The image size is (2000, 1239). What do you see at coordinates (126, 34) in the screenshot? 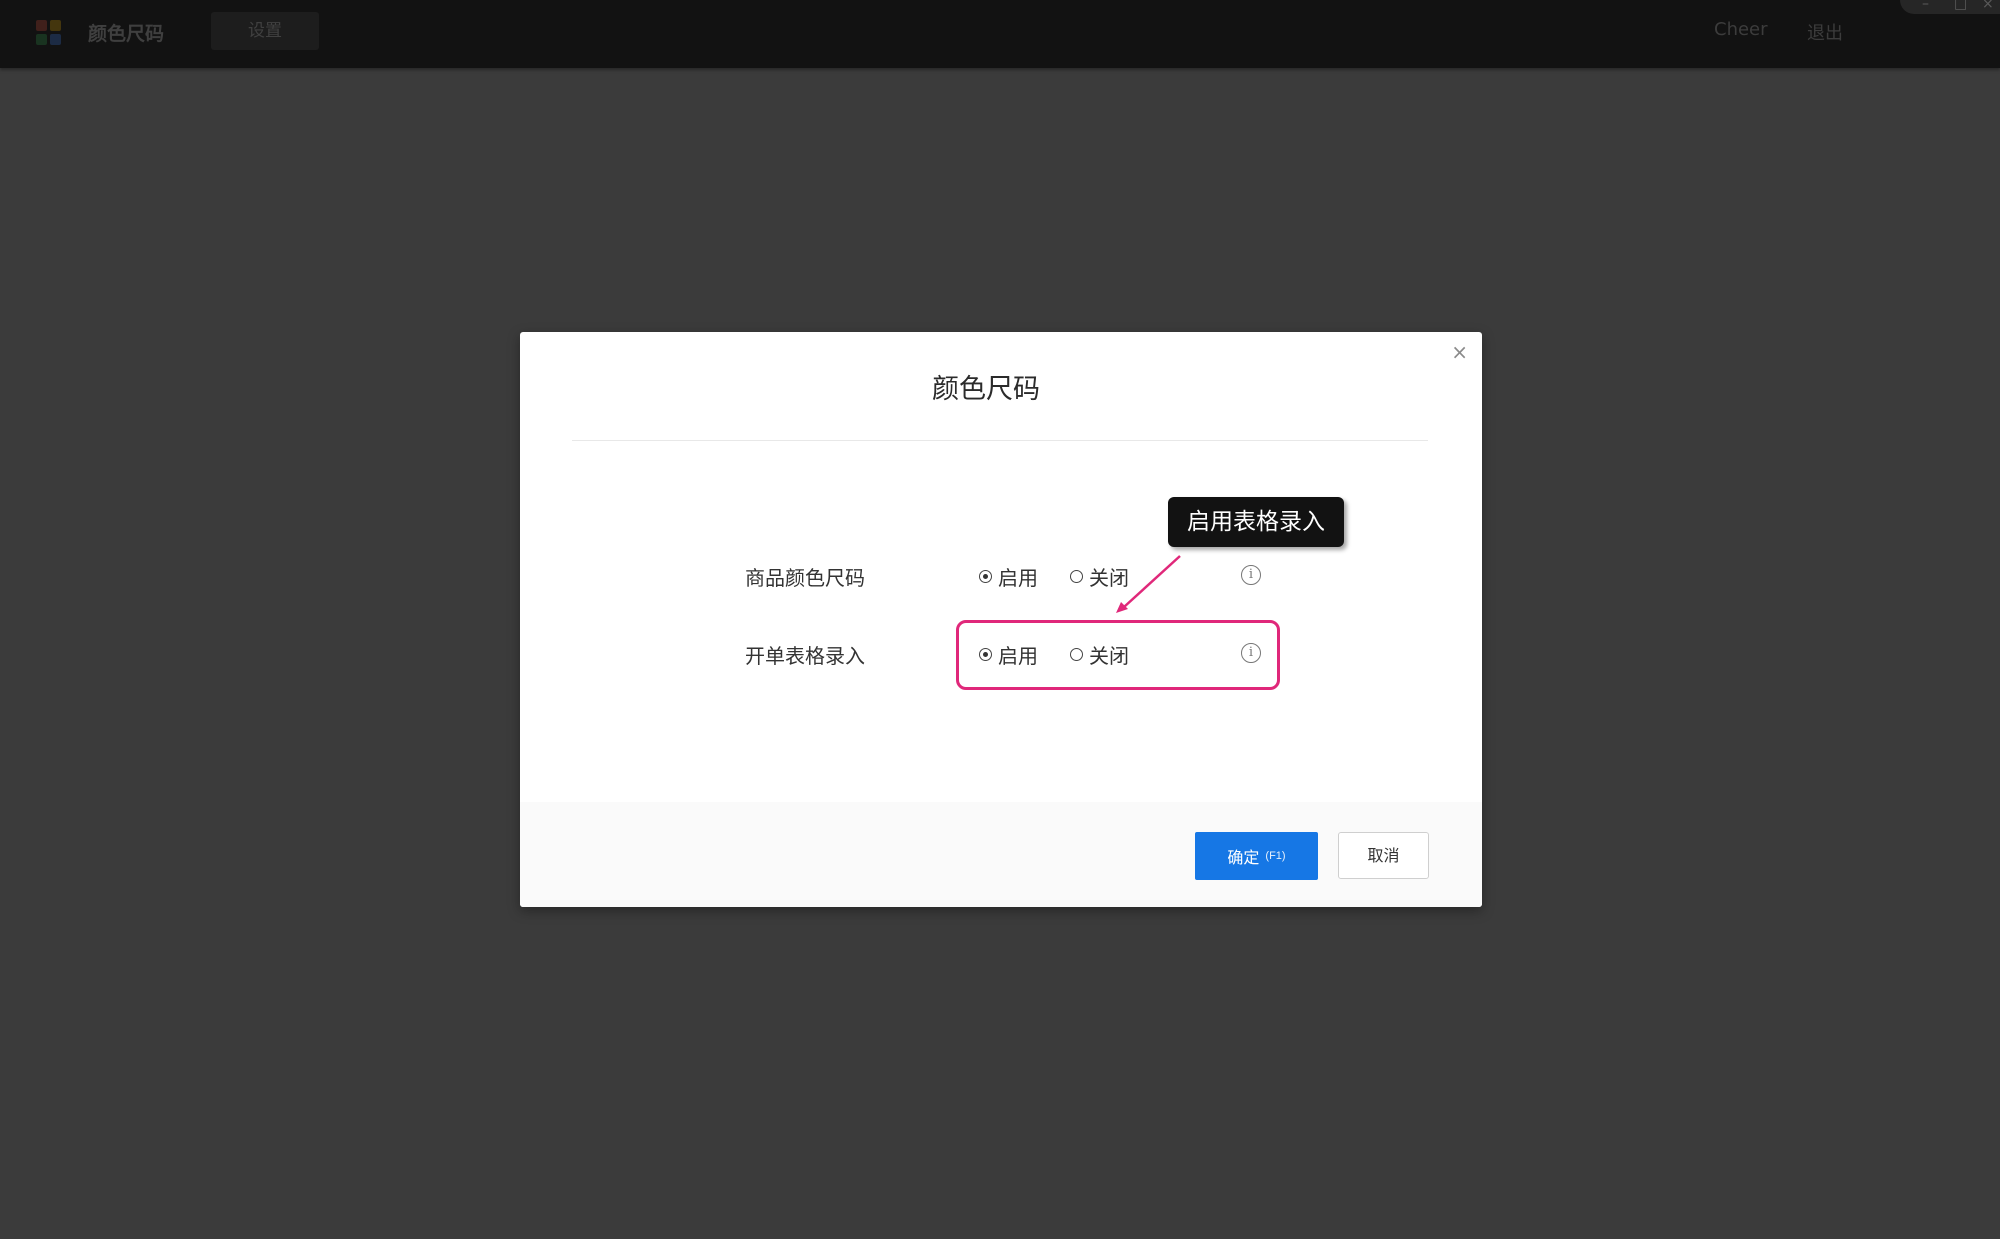
I see `app-title: 颜色尺码` at bounding box center [126, 34].